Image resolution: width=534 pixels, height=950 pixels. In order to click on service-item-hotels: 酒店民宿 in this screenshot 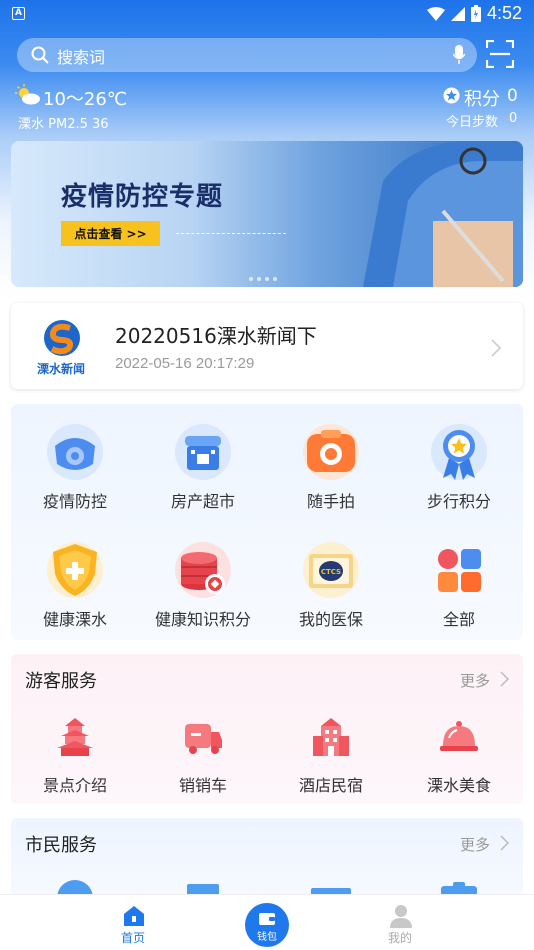, I will do `click(331, 755)`.